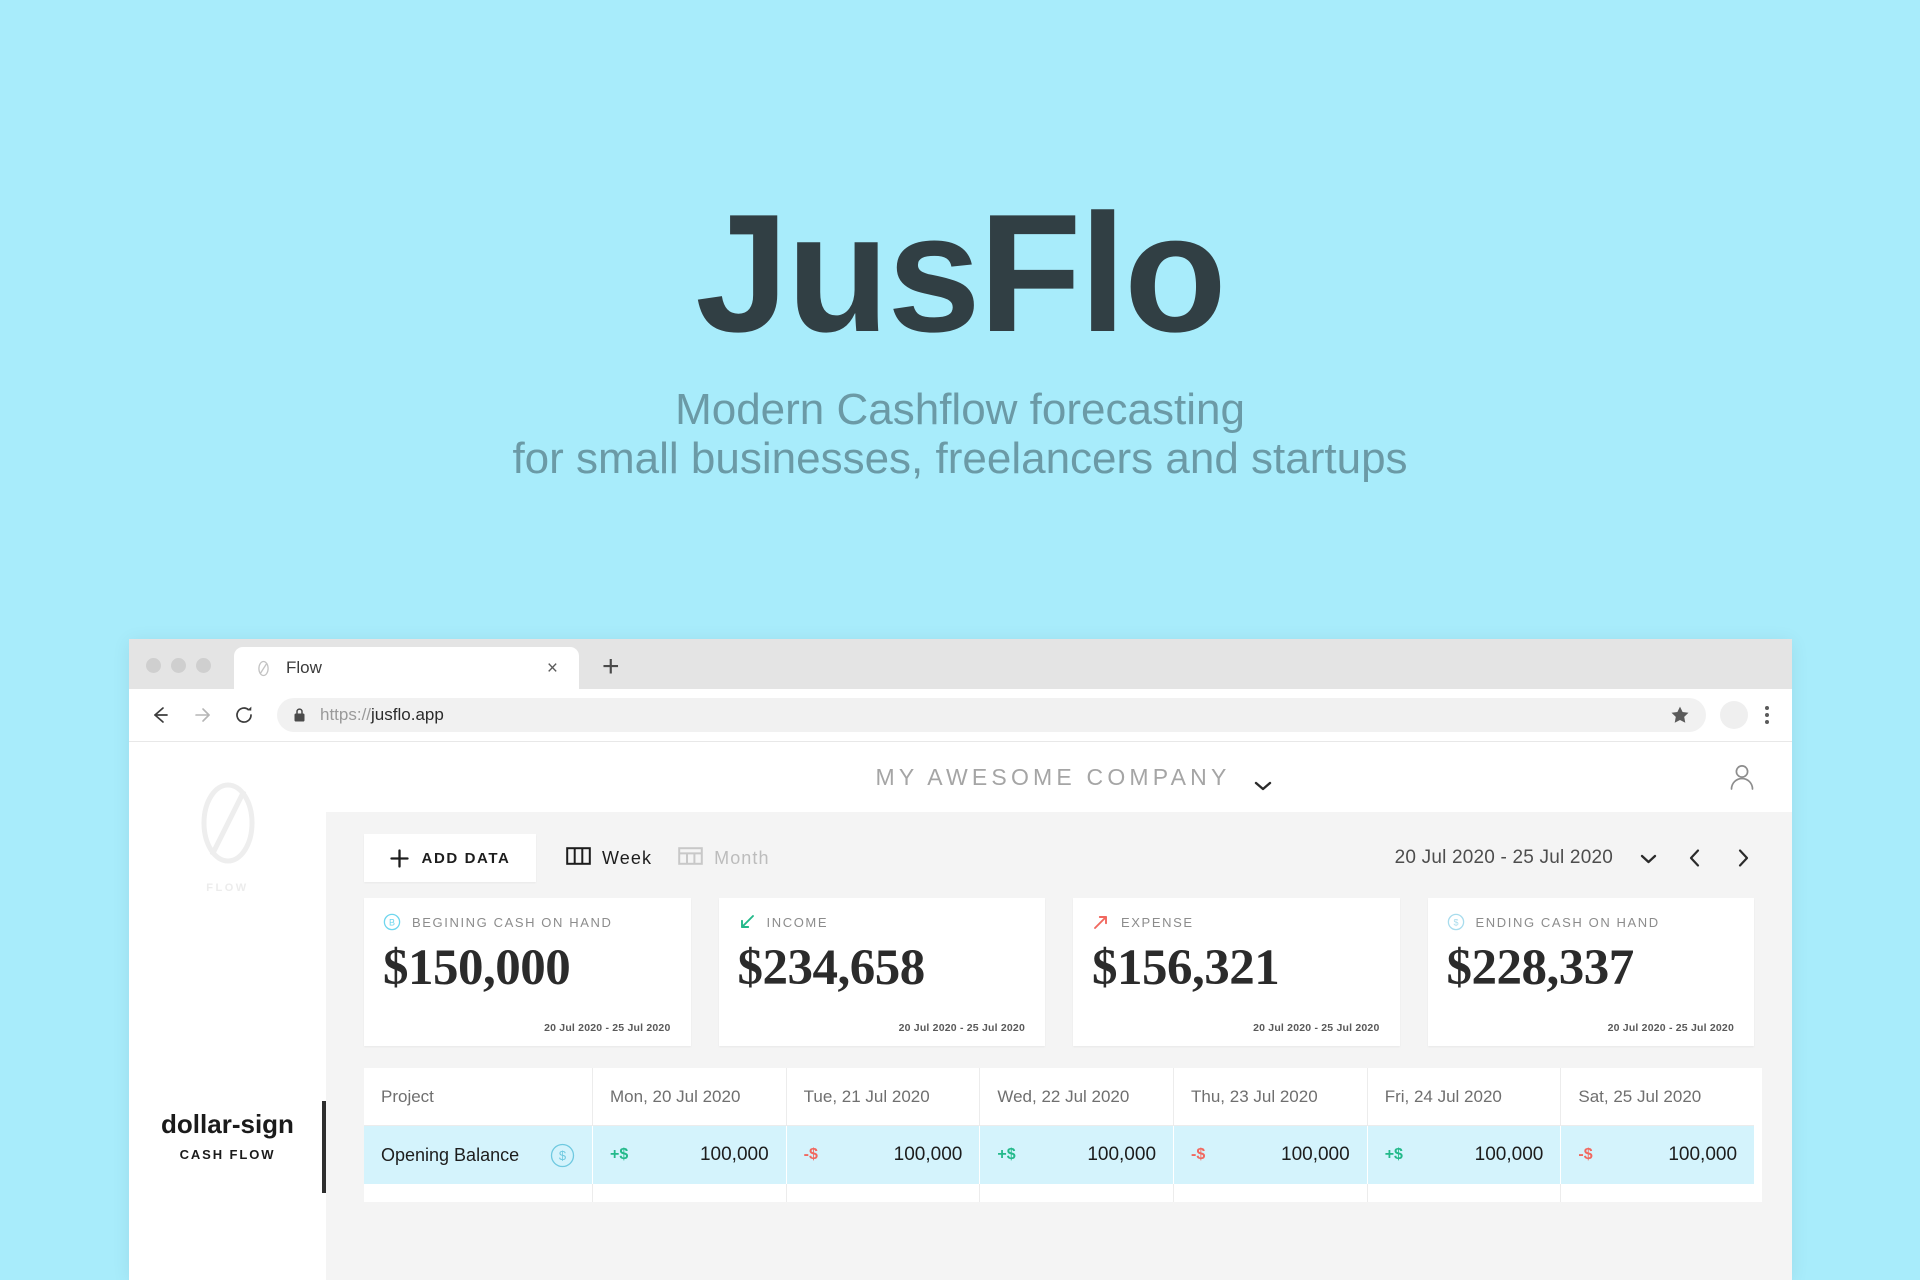 The width and height of the screenshot is (1920, 1280). Describe the element at coordinates (178, 665) in the screenshot. I see `minimize-window-dot` at that location.